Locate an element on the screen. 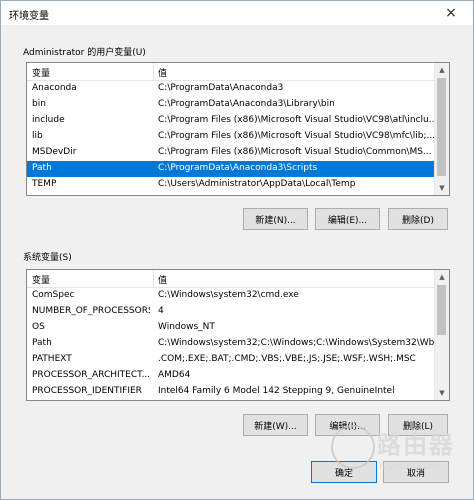  table-row: NUMBER_OF_PROCESSORS 4 is located at coordinates (231, 312).